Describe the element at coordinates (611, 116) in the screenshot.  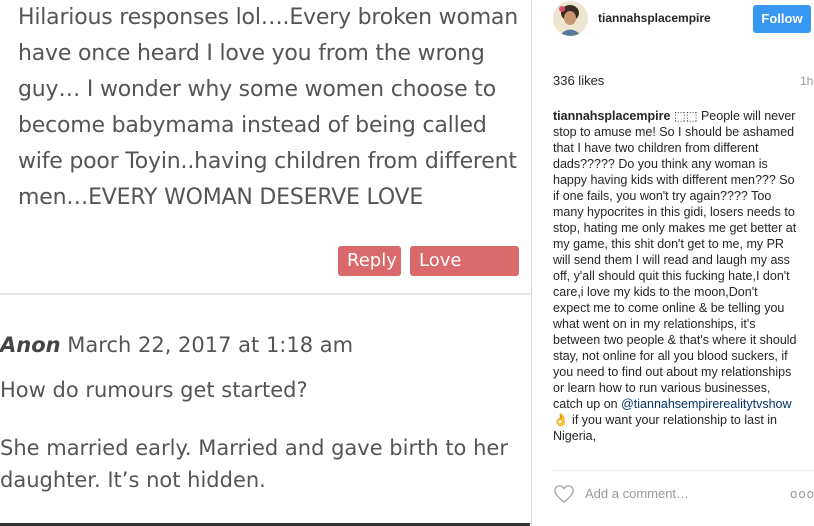
I see `caption-username: tiannahsplacempire` at that location.